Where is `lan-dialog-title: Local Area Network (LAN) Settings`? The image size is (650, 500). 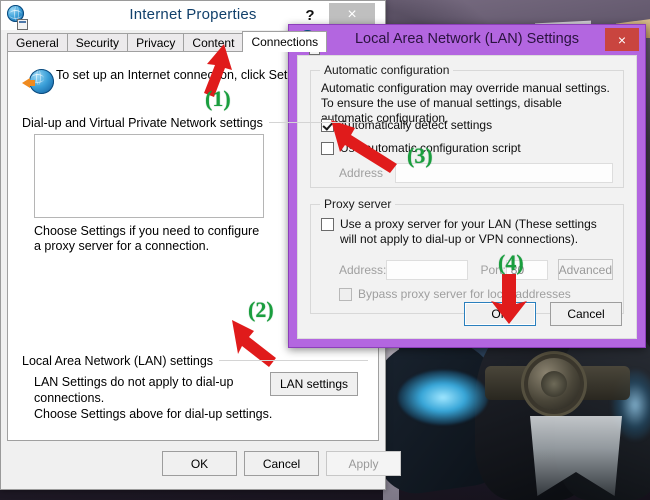 lan-dialog-title: Local Area Network (LAN) Settings is located at coordinates (467, 39).